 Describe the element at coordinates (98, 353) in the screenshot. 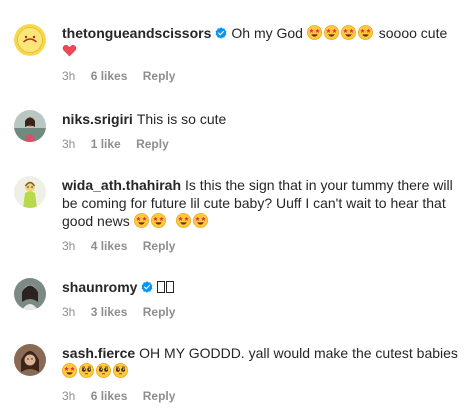

I see `comment-username: sash.fierce` at that location.